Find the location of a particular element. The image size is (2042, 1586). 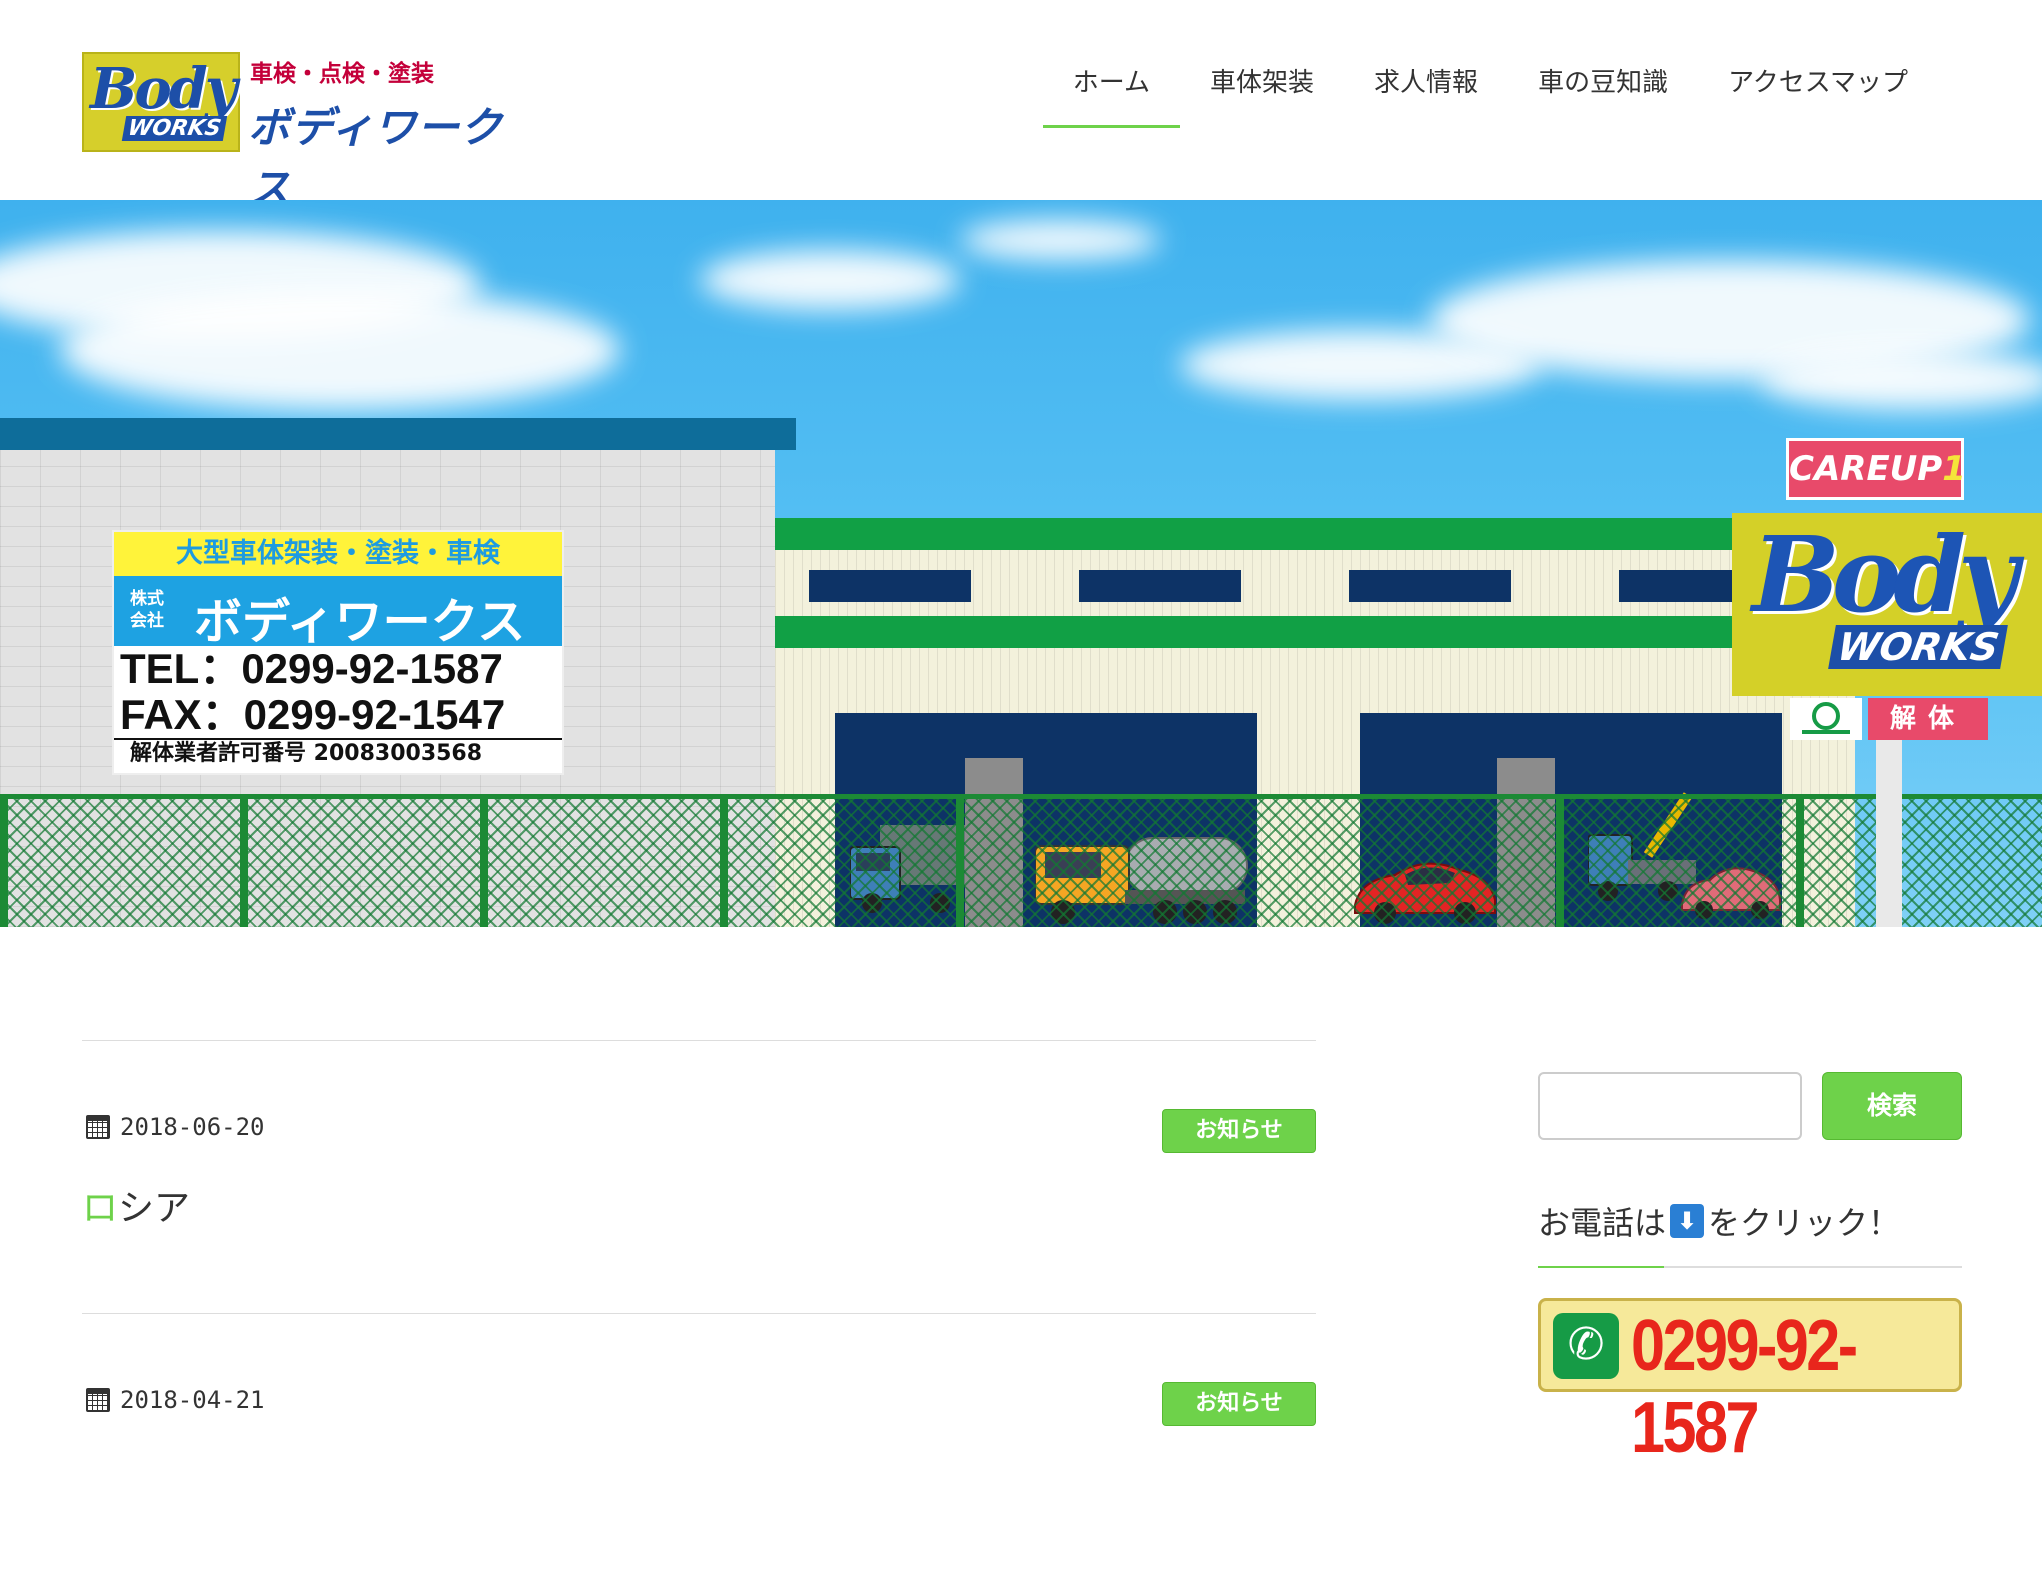

logo-name: ボディワークス is located at coordinates (376, 158).